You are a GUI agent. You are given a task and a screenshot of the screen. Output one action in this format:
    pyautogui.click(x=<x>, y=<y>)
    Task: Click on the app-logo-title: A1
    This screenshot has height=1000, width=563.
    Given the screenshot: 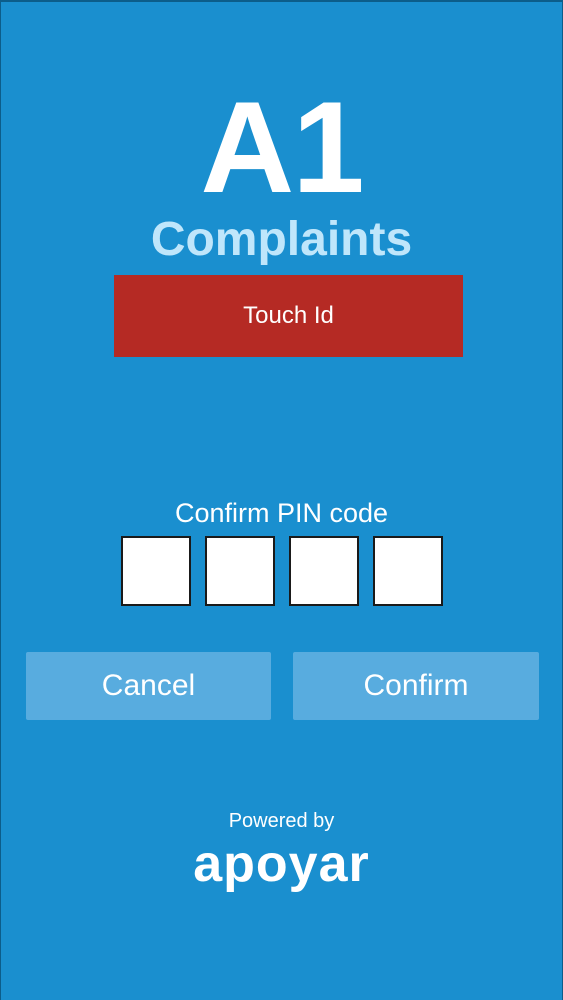 What is the action you would take?
    pyautogui.click(x=282, y=147)
    